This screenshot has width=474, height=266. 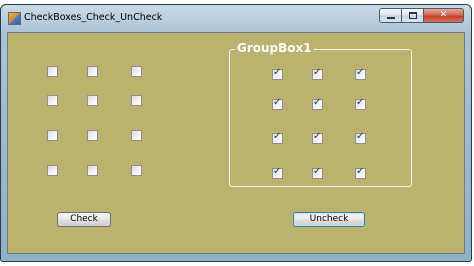 What do you see at coordinates (274, 48) in the screenshot?
I see `groupbox-label: GroupBox1` at bounding box center [274, 48].